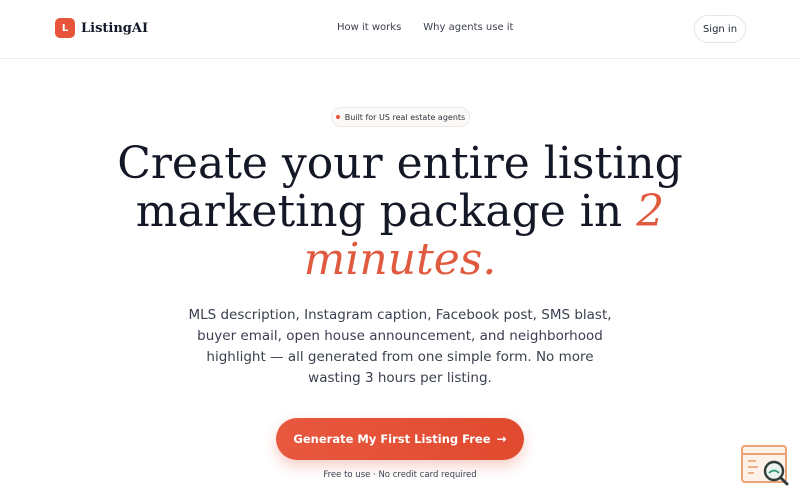 This screenshot has height=500, width=800. Describe the element at coordinates (115, 28) in the screenshot. I see `brand-name: ListingAI` at that location.